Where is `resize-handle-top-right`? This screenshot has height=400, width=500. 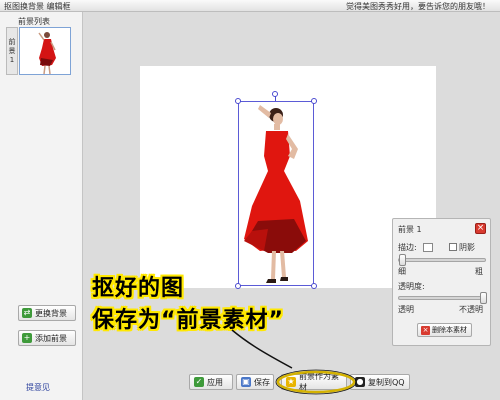
resize-handle-top-right is located at coordinates (314, 101).